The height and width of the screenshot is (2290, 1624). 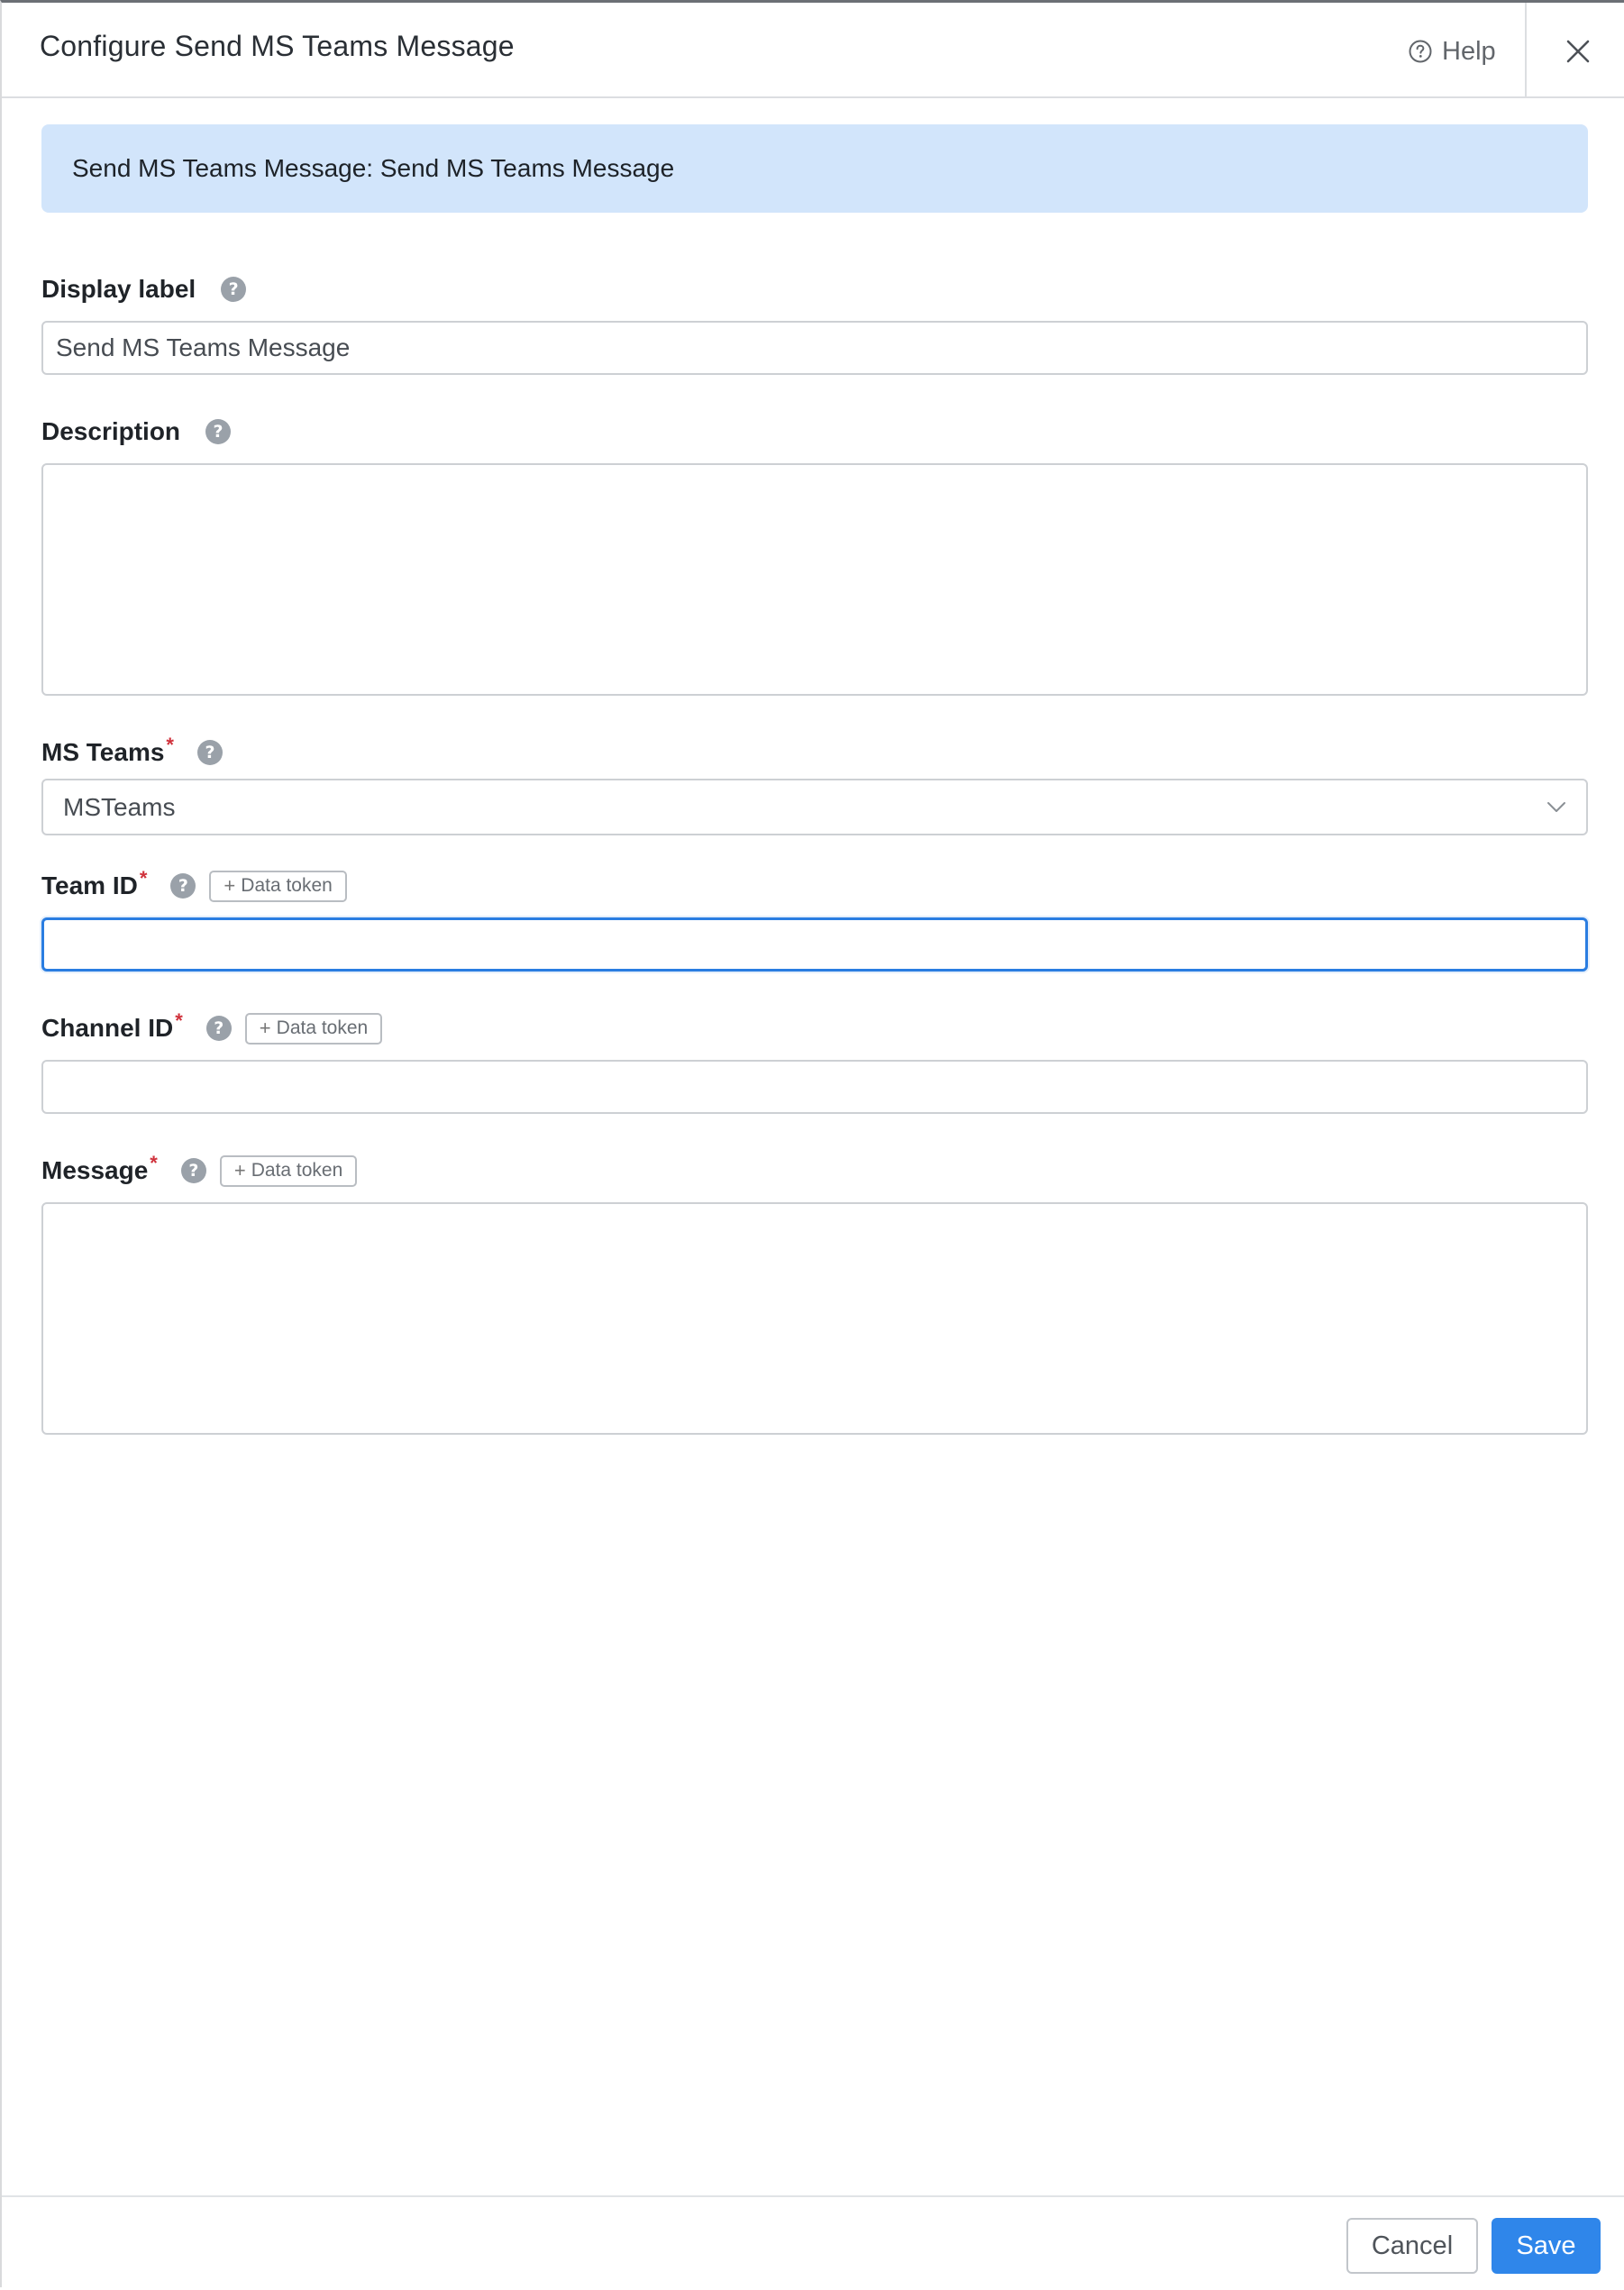 I want to click on cancel-button: Cancel, so click(x=1412, y=2246).